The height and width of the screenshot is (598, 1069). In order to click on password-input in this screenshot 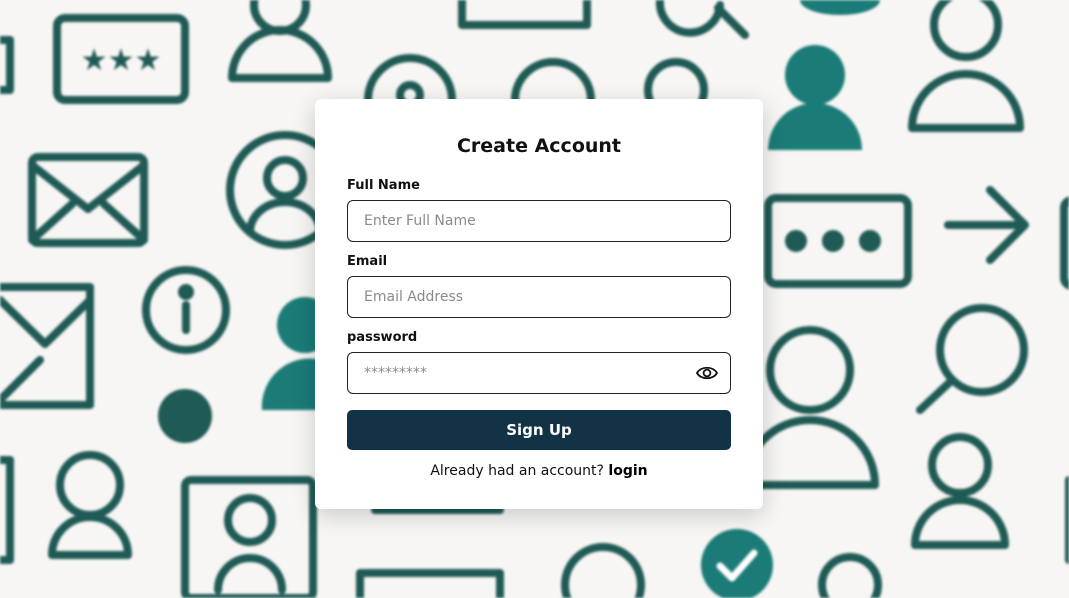, I will do `click(516, 373)`.